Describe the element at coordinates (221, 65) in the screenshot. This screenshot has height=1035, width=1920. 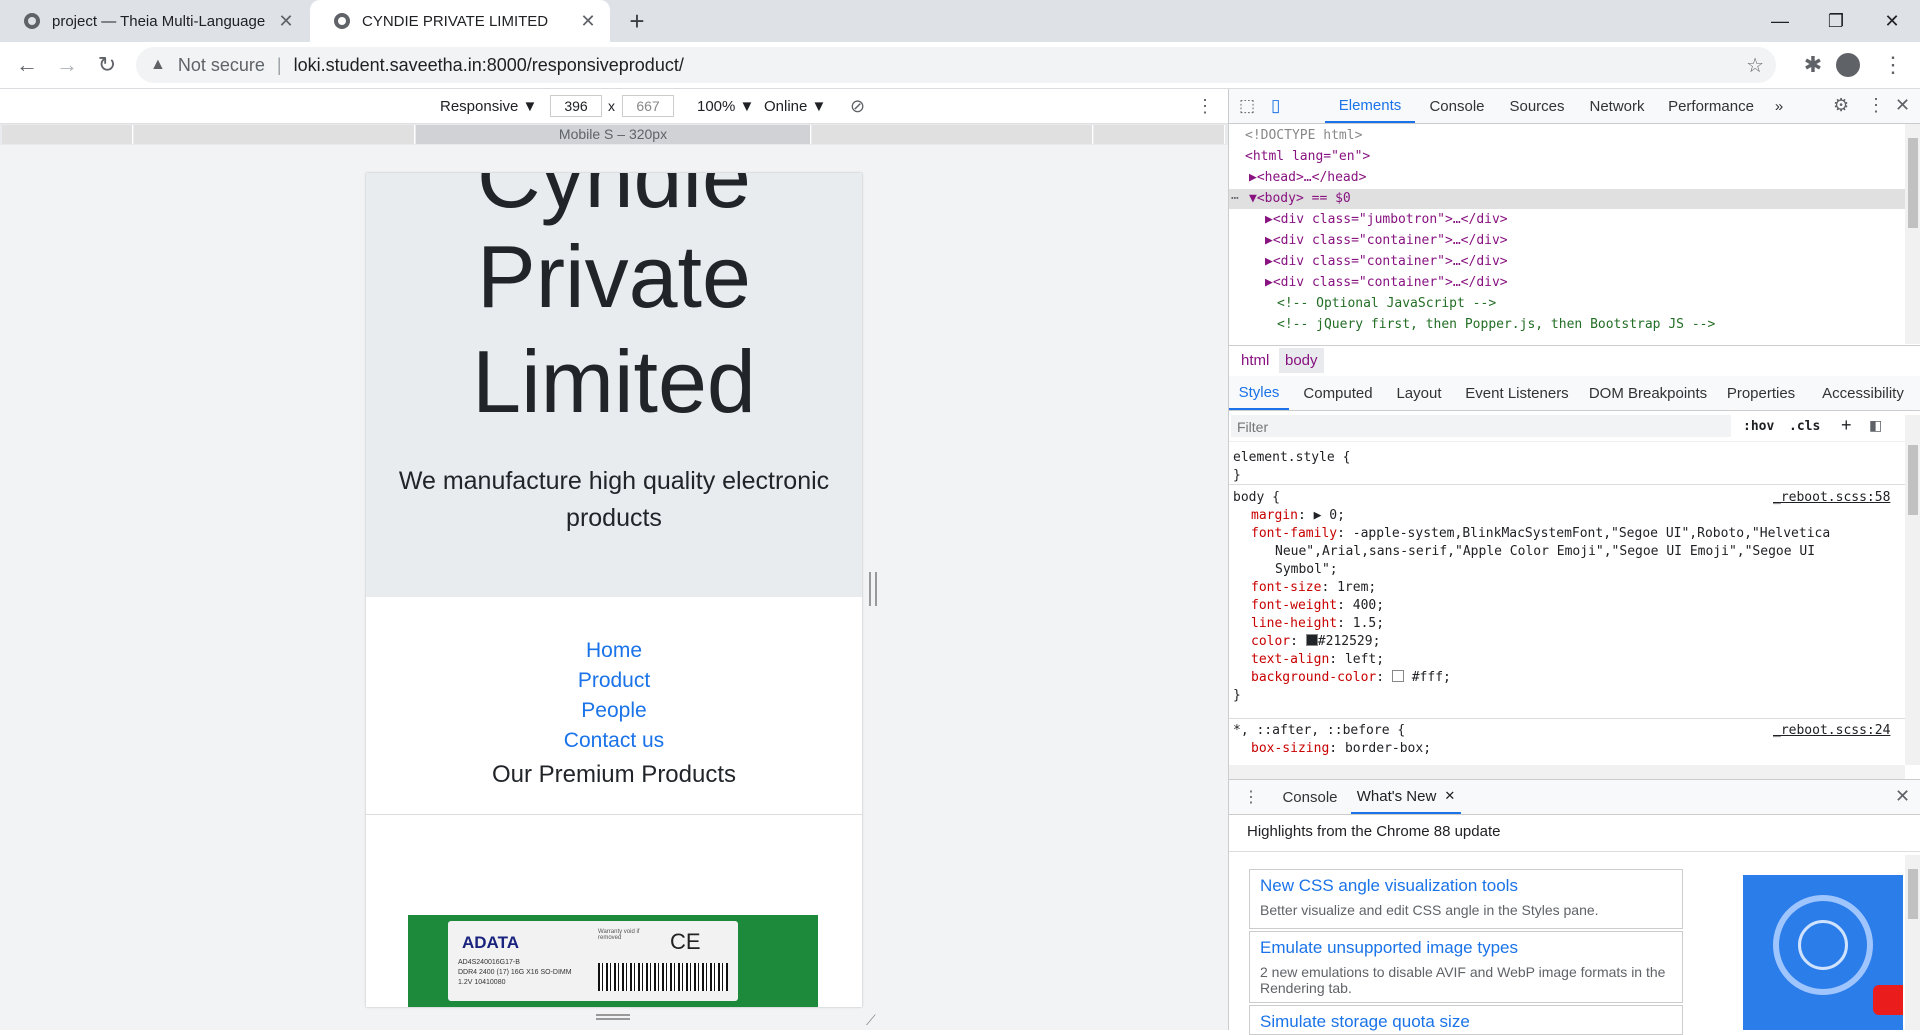
I see `security-label: Not secure` at that location.